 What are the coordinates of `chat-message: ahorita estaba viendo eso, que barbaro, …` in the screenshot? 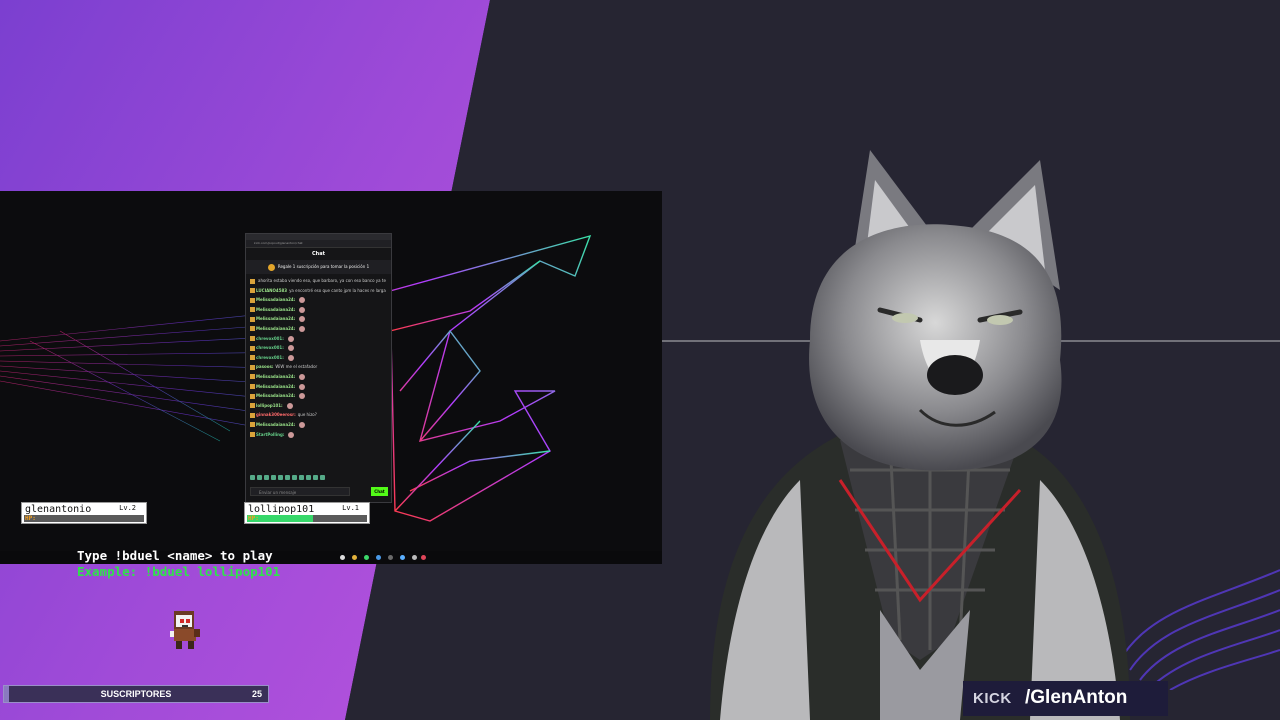 It's located at (318, 281).